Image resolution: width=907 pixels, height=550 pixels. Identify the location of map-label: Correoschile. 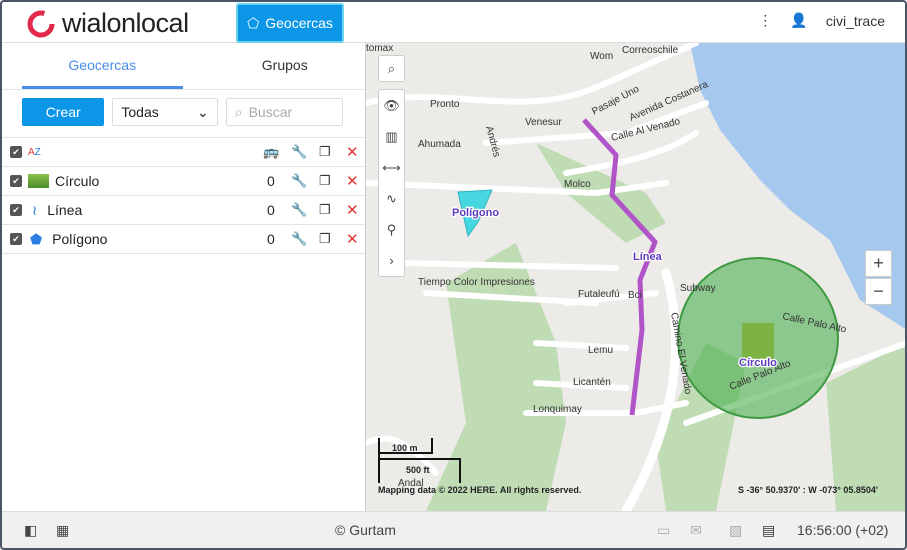
(650, 50).